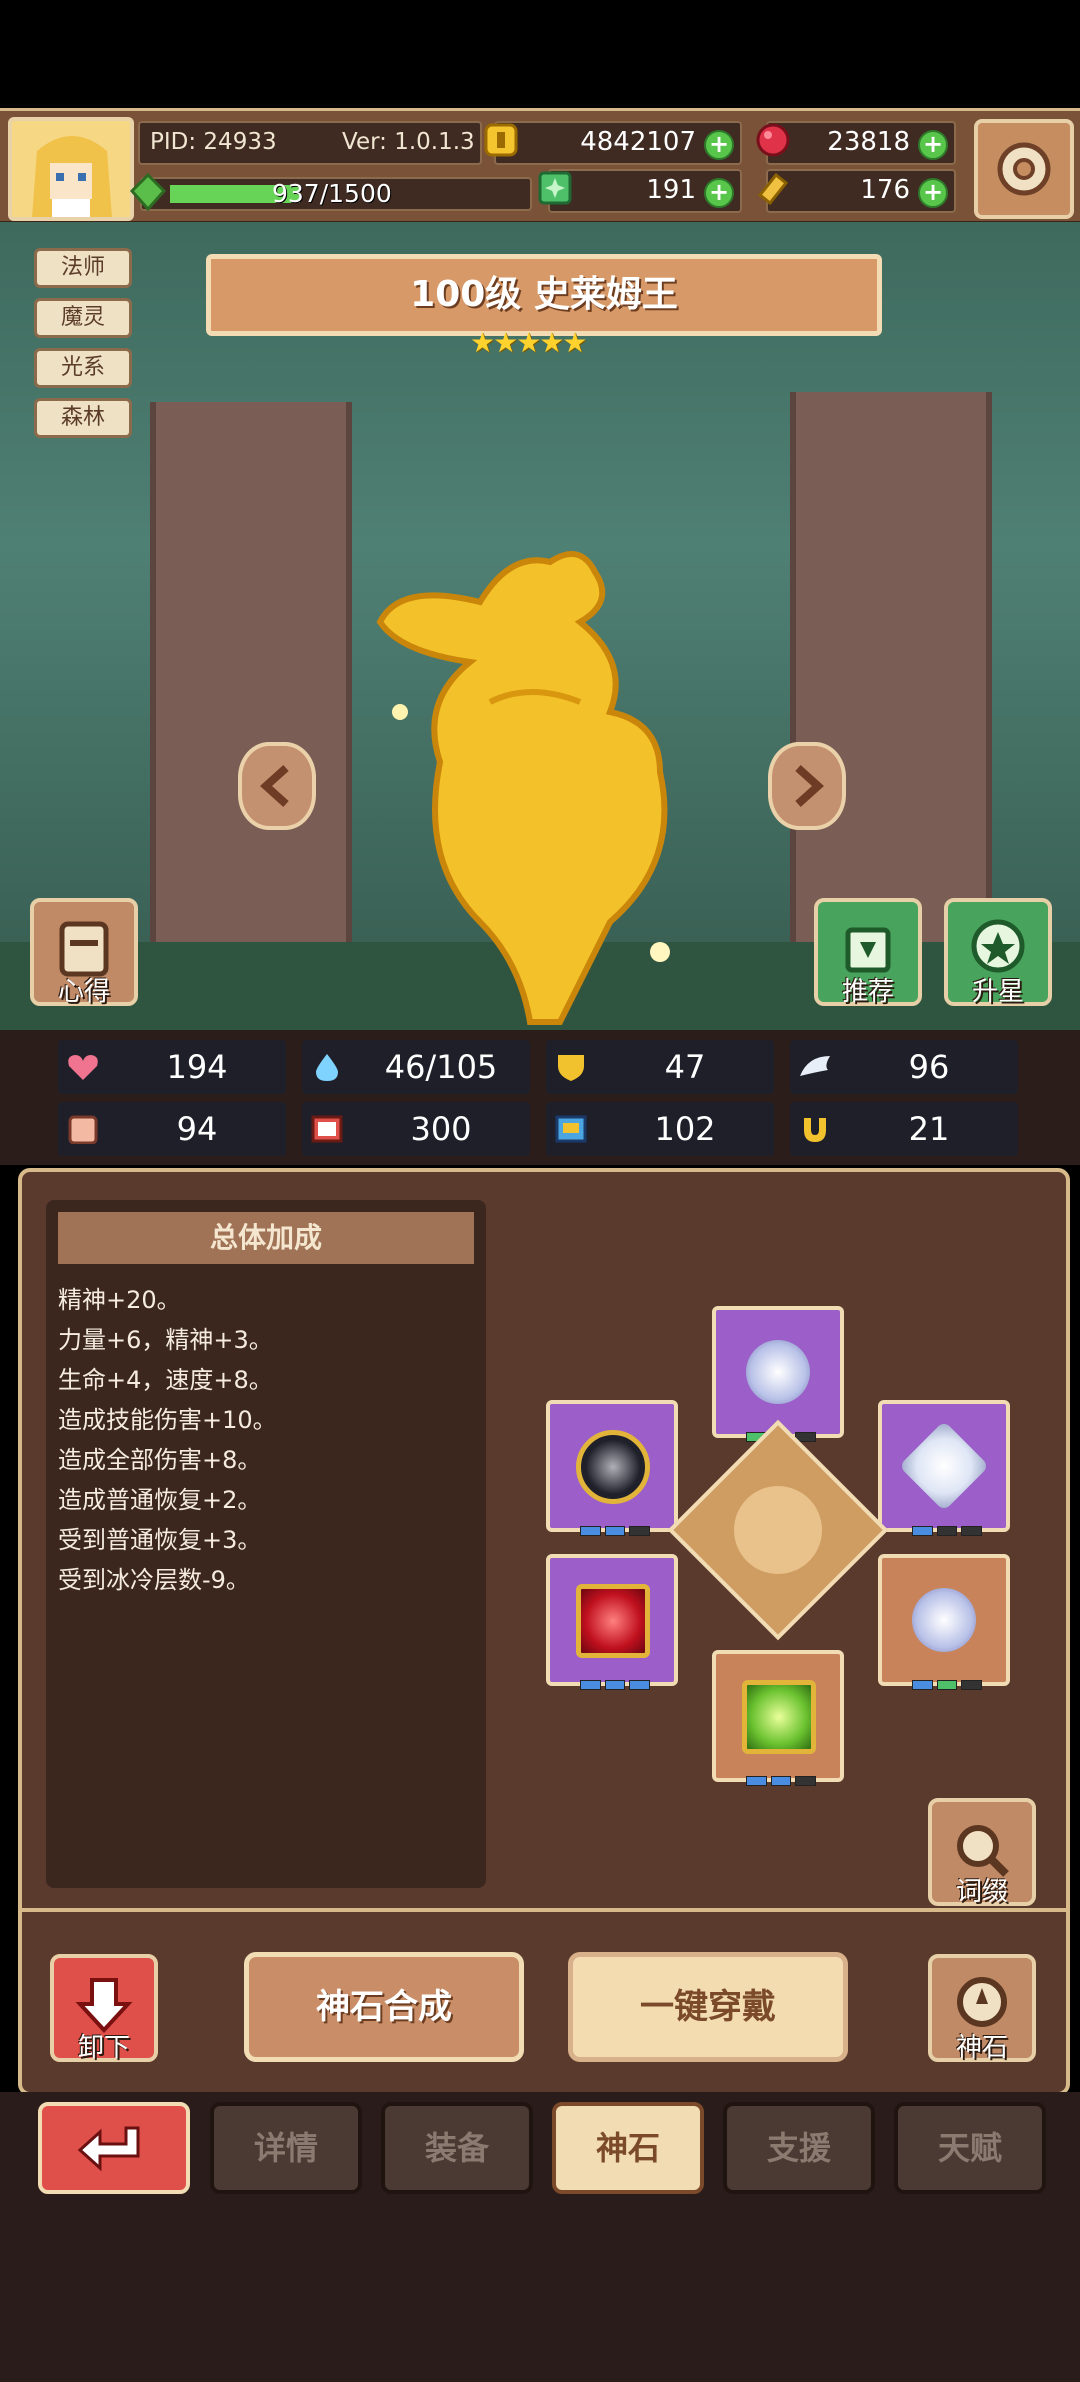 The image size is (1080, 2382). I want to click on prev-character-button, so click(277, 786).